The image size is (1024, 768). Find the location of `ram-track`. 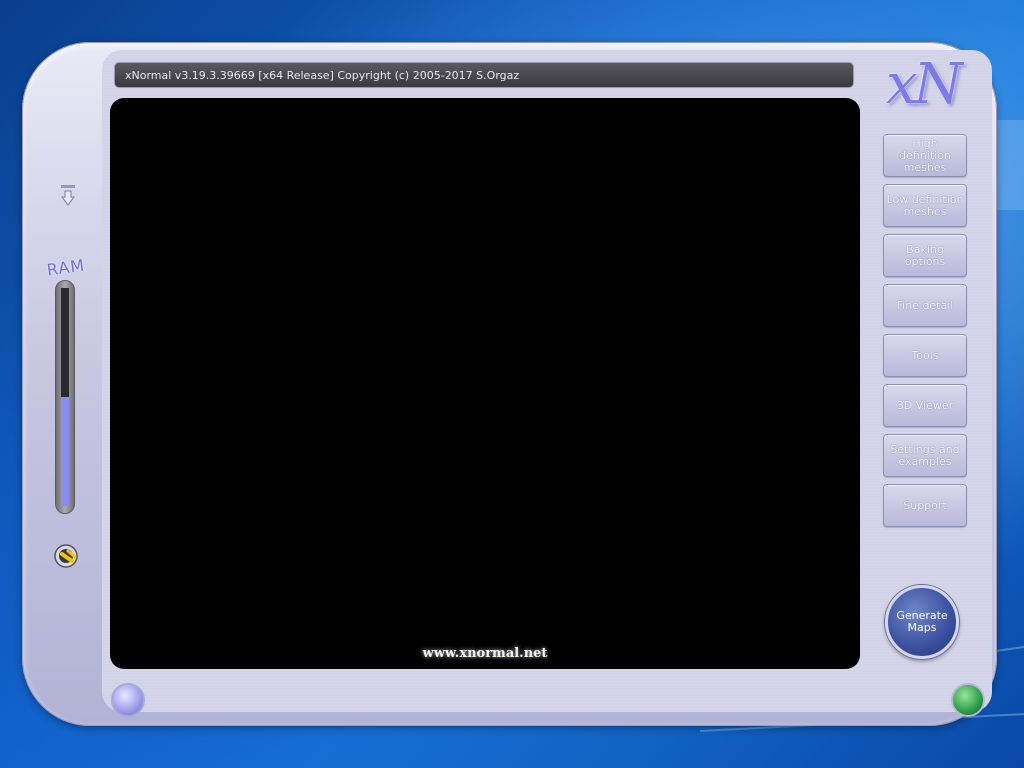

ram-track is located at coordinates (65, 397).